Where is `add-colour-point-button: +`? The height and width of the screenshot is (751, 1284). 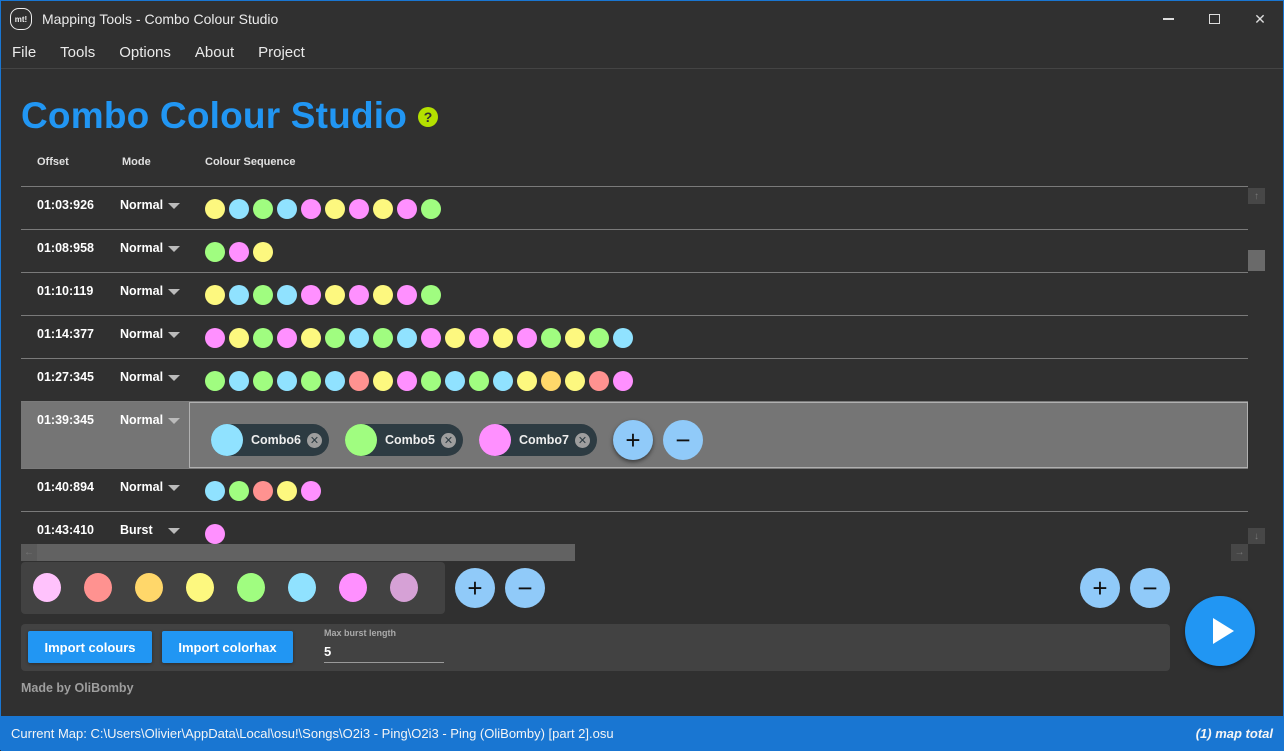
add-colour-point-button: + is located at coordinates (1100, 588).